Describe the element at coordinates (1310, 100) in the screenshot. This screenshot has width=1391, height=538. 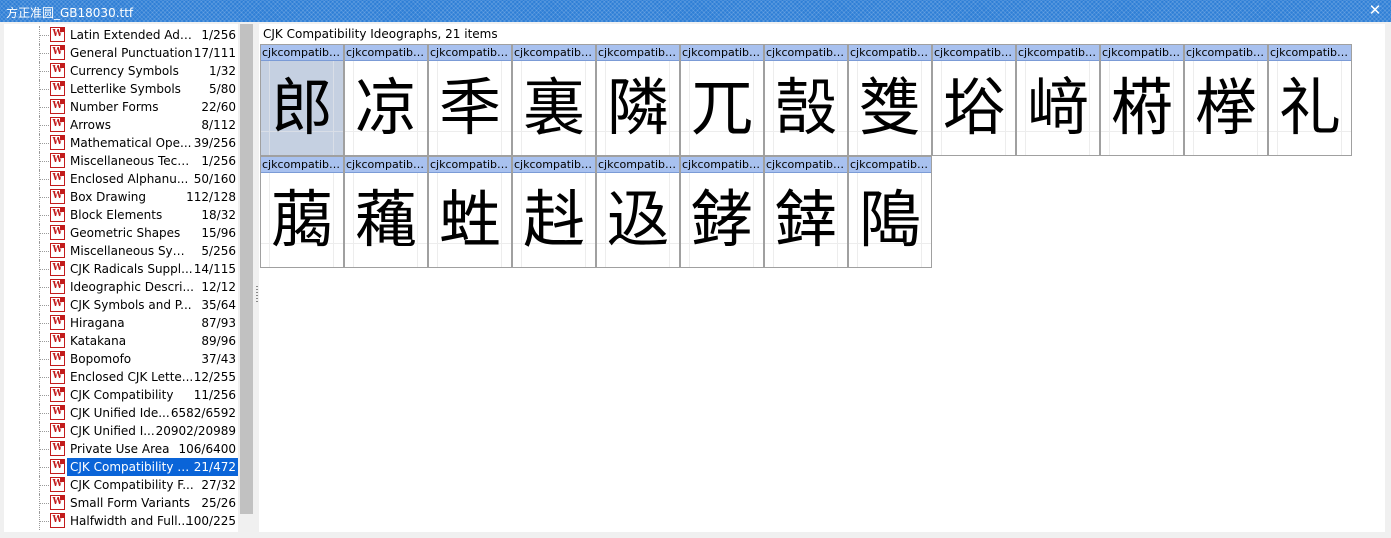
I see `glyph-cell: cjkcompatibil... 礼` at that location.